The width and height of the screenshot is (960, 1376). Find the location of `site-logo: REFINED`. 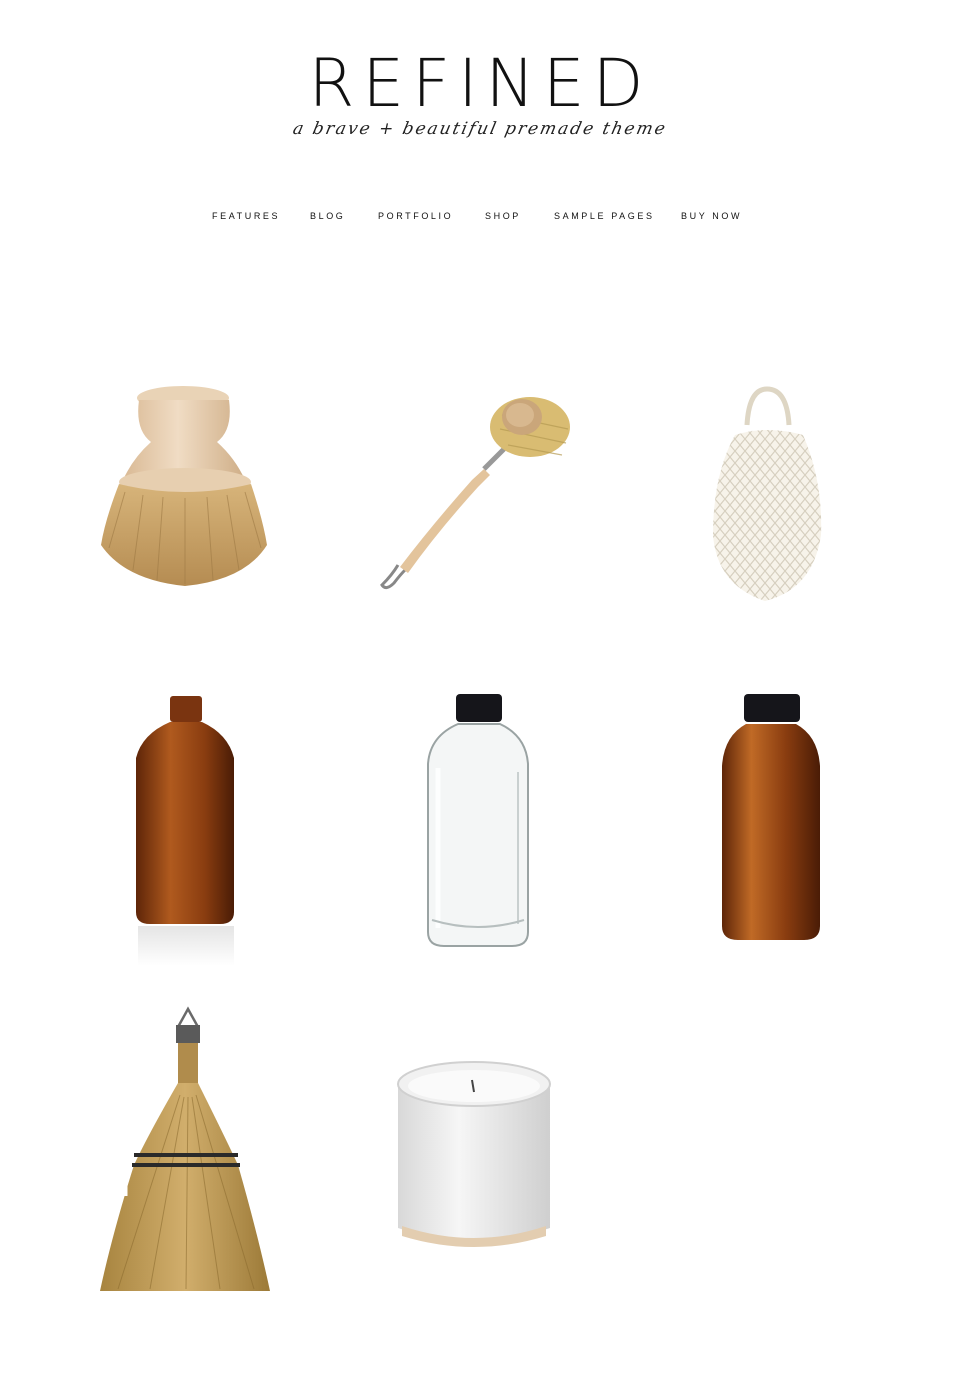

site-logo: REFINED is located at coordinates (480, 84).